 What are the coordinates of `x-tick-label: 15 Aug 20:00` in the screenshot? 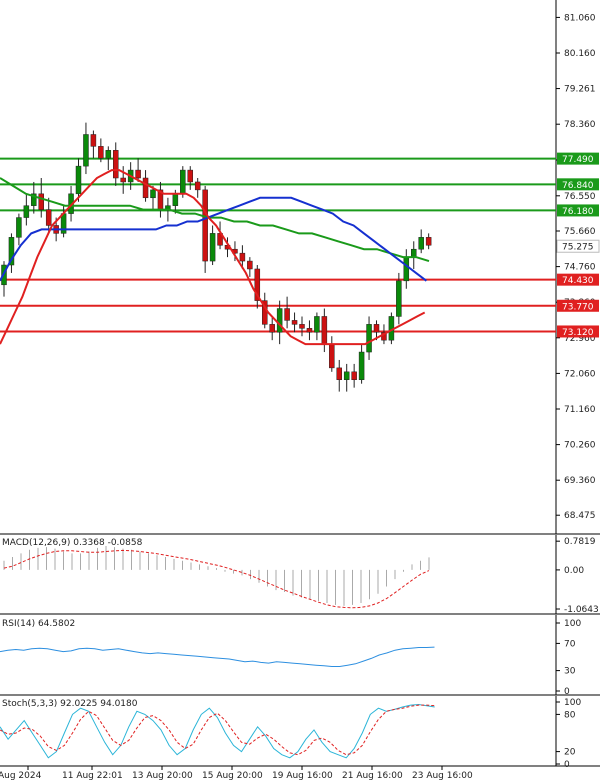 It's located at (232, 775).